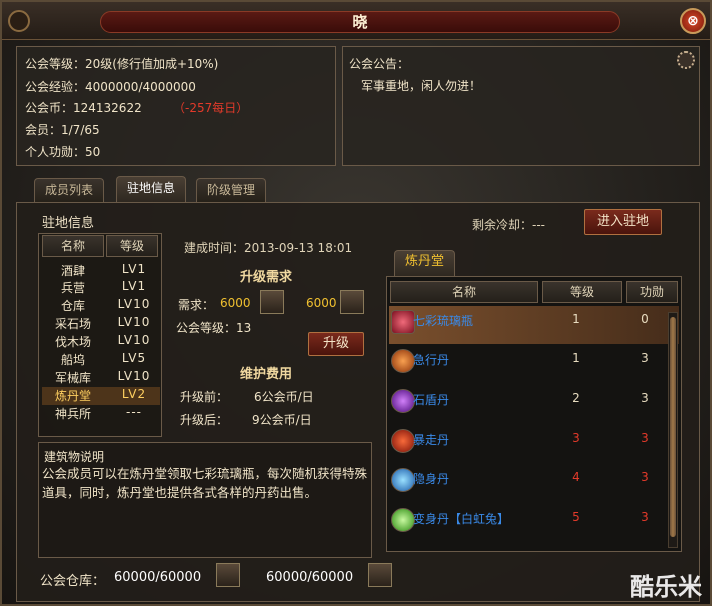 The image size is (712, 606). Describe the element at coordinates (73, 581) in the screenshot. I see `warehouse-label: 公会仓库：` at that location.